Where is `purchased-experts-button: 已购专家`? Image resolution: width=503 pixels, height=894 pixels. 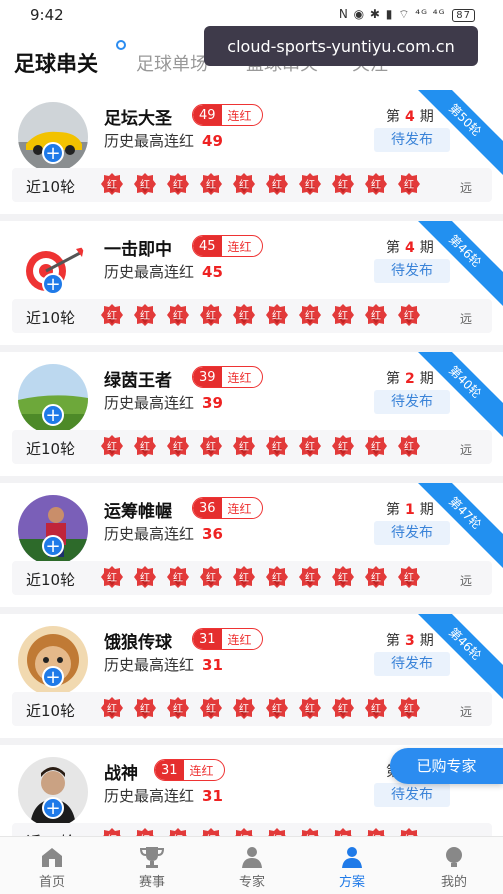
purchased-experts-button: 已购专家 is located at coordinates (446, 766).